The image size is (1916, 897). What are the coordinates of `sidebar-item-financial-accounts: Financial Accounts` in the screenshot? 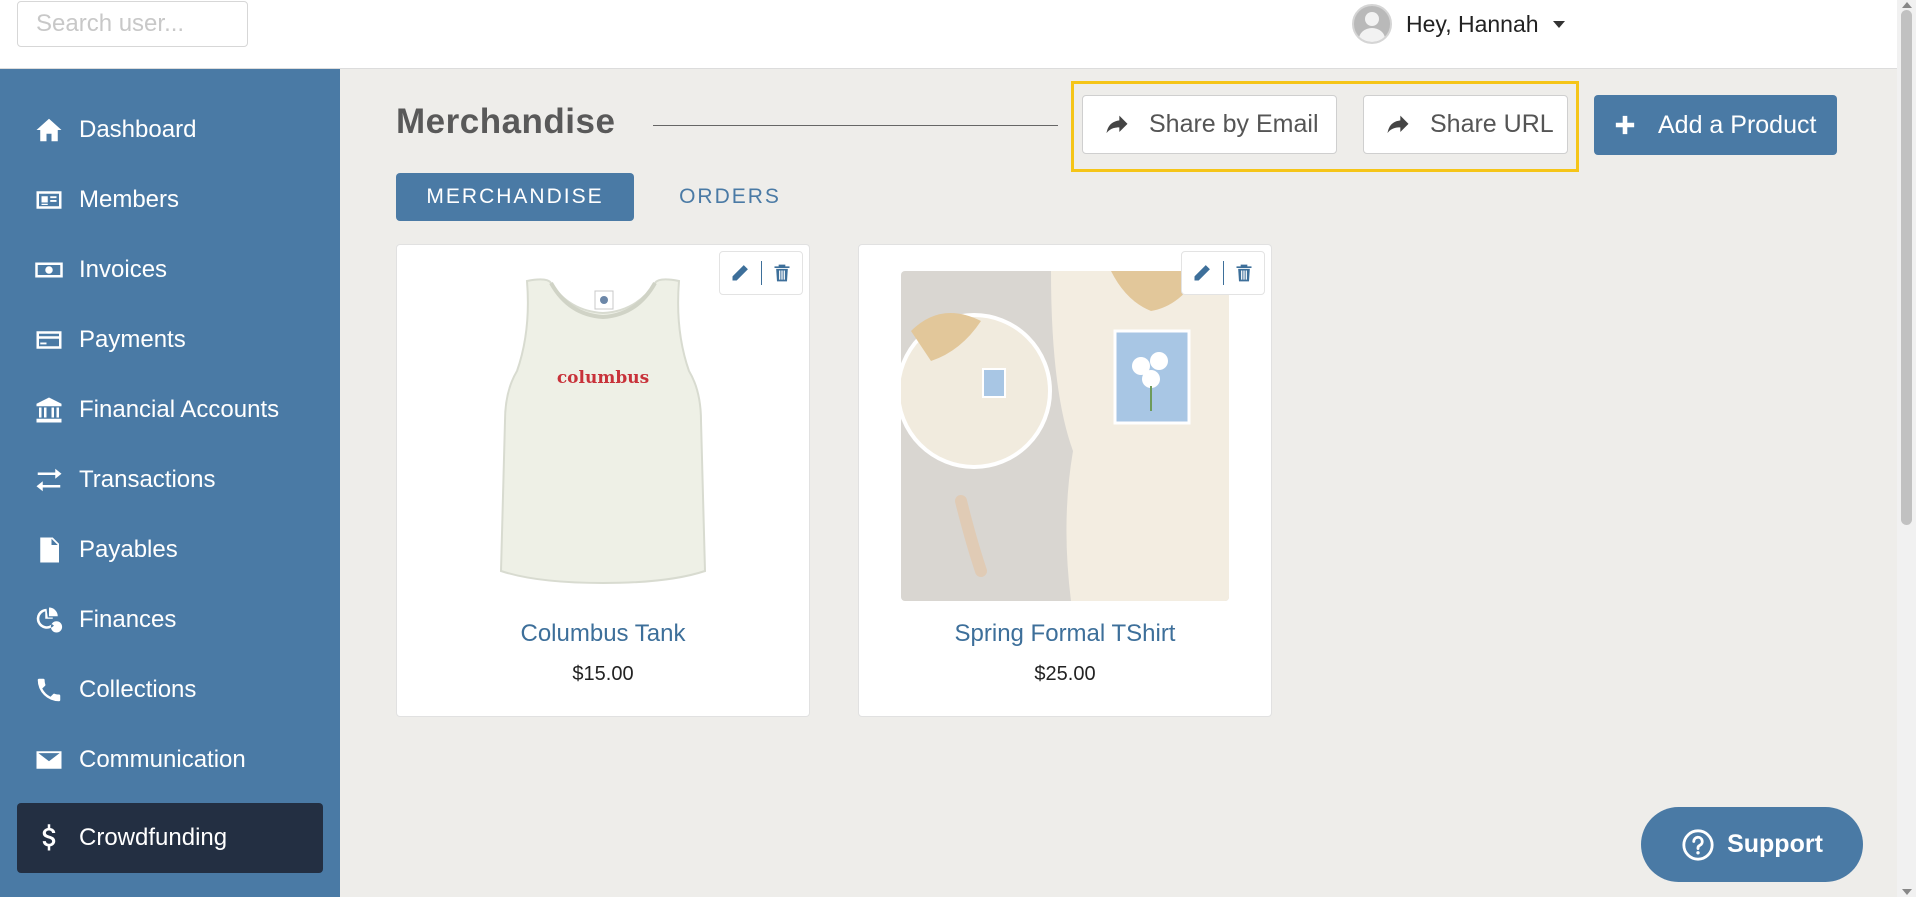 It's located at (170, 410).